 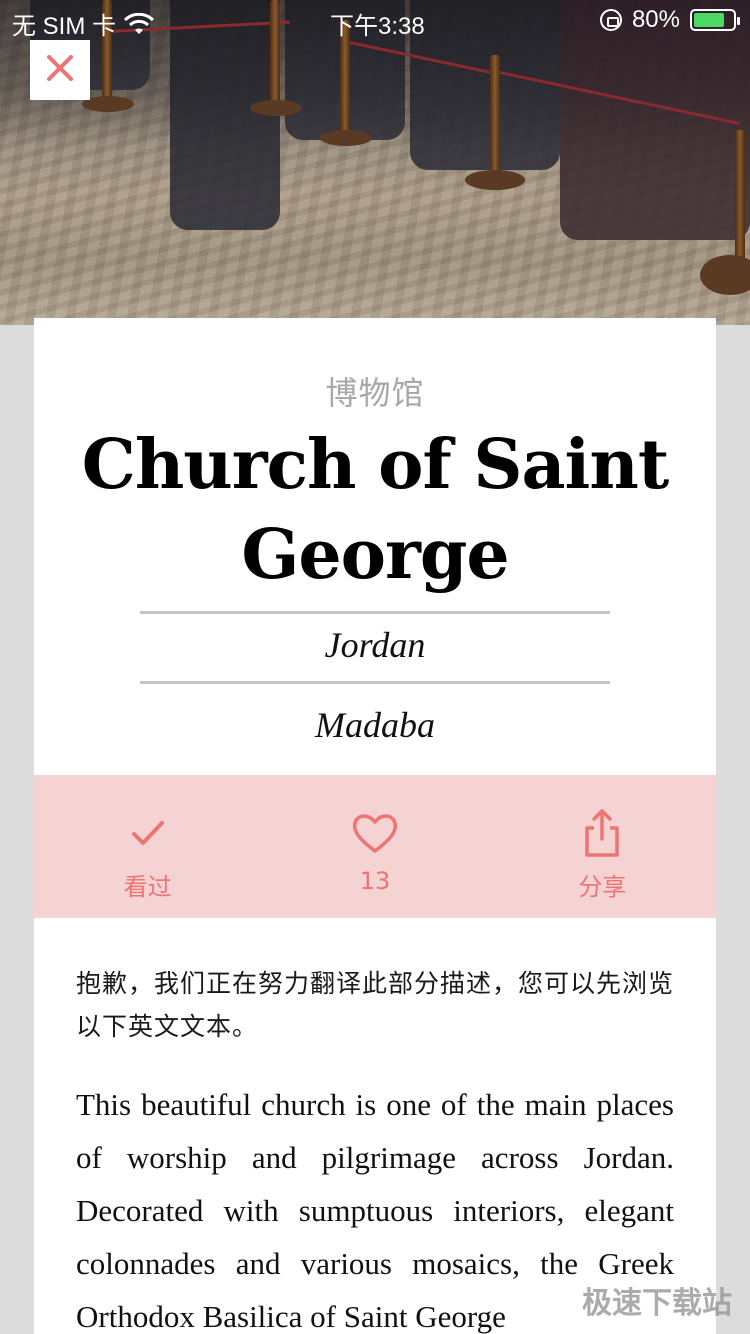 I want to click on place-category: 博物馆, so click(x=375, y=393).